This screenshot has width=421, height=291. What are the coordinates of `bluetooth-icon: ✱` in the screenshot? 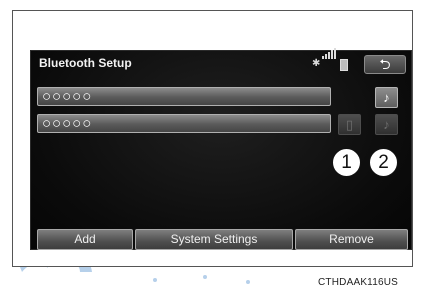 It's located at (316, 63).